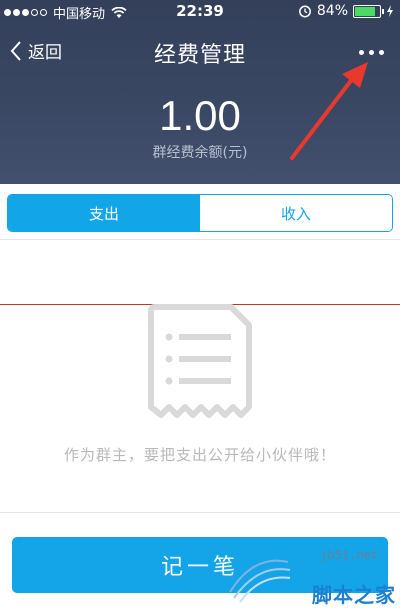 This screenshot has height=610, width=400. What do you see at coordinates (104, 213) in the screenshot?
I see `tab-expense: 支出` at bounding box center [104, 213].